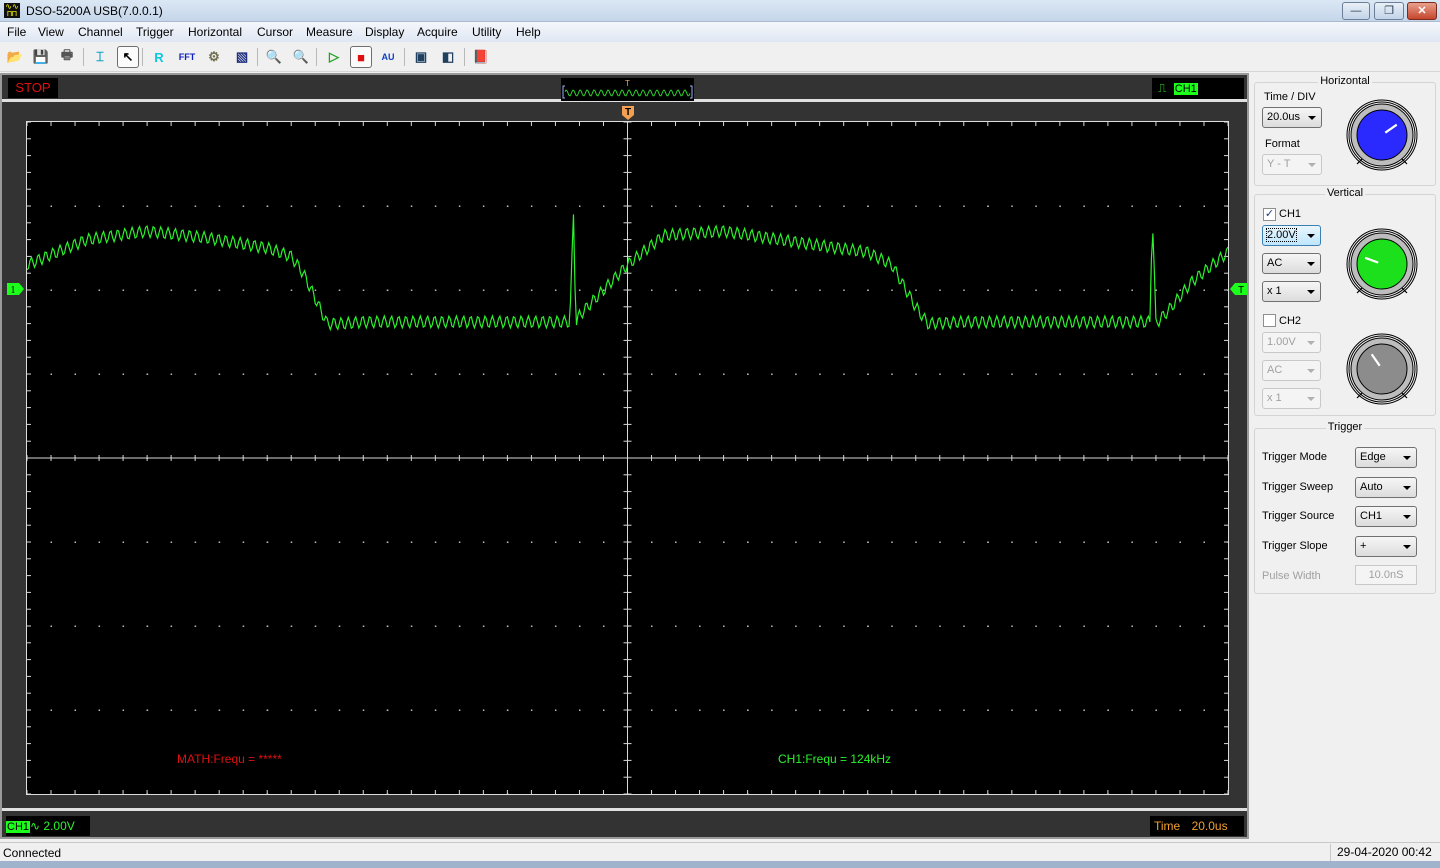 The image size is (1440, 868). I want to click on reference-button: R, so click(159, 57).